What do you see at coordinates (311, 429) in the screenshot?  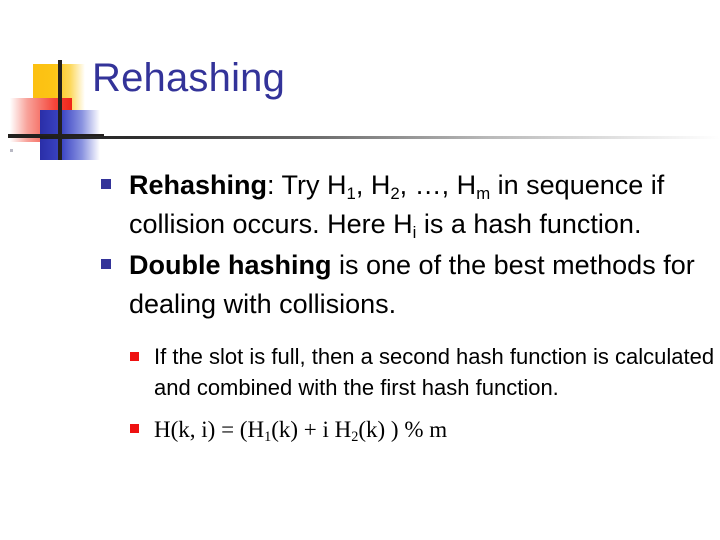 I see `formula-segment: (k) + i H` at bounding box center [311, 429].